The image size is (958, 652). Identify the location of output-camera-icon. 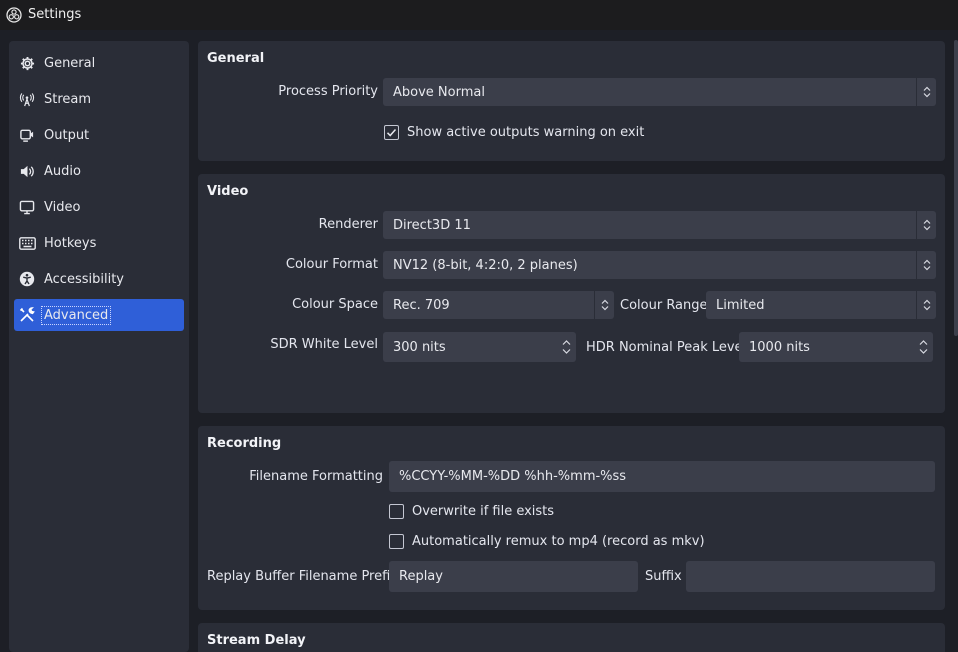
(27, 135).